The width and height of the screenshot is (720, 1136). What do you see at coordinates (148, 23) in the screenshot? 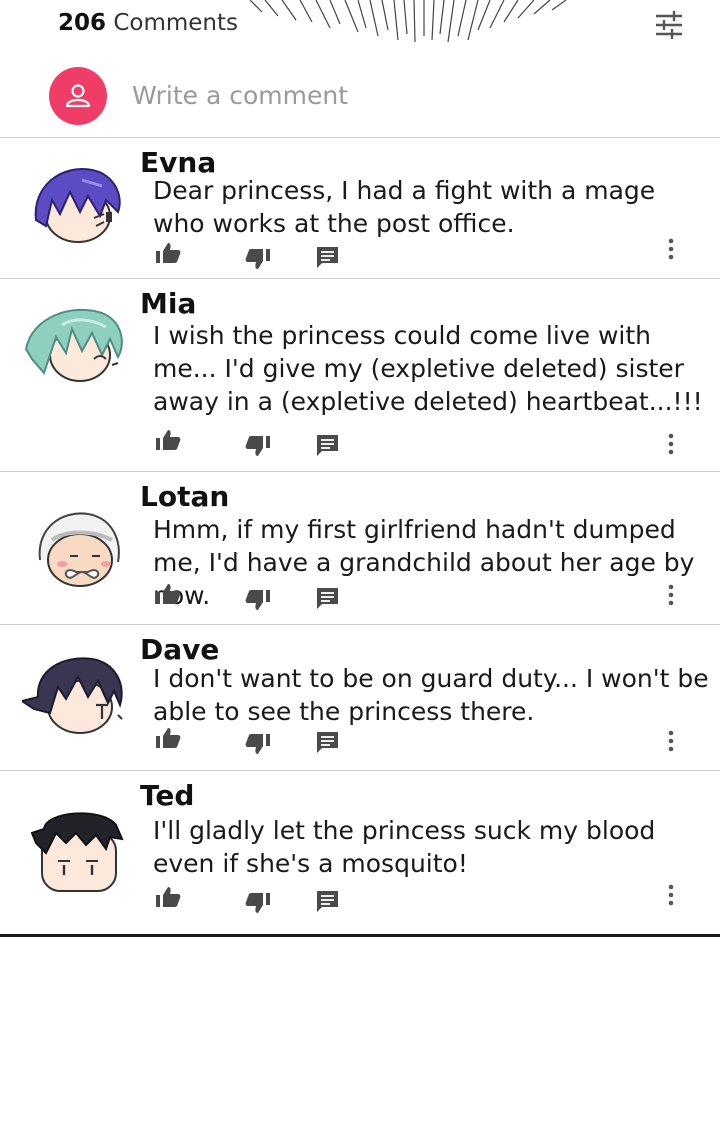
I see `comment-count: 206 Comments` at bounding box center [148, 23].